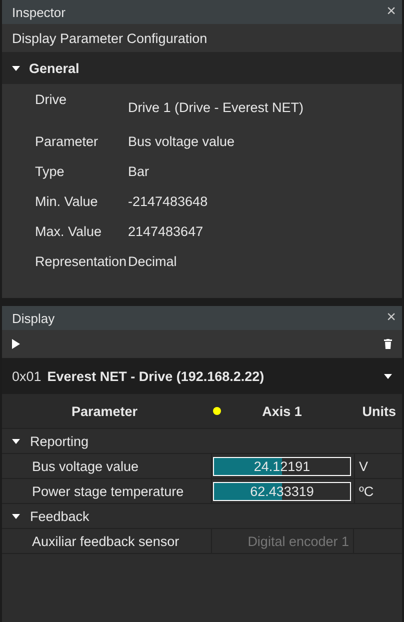 This screenshot has width=404, height=622. I want to click on units-label: ºC, so click(366, 491).